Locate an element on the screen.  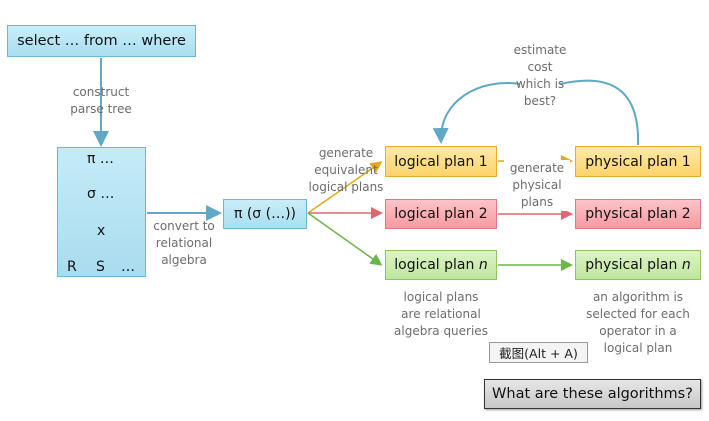
sql-query-text: select … from … where is located at coordinates (101, 41).